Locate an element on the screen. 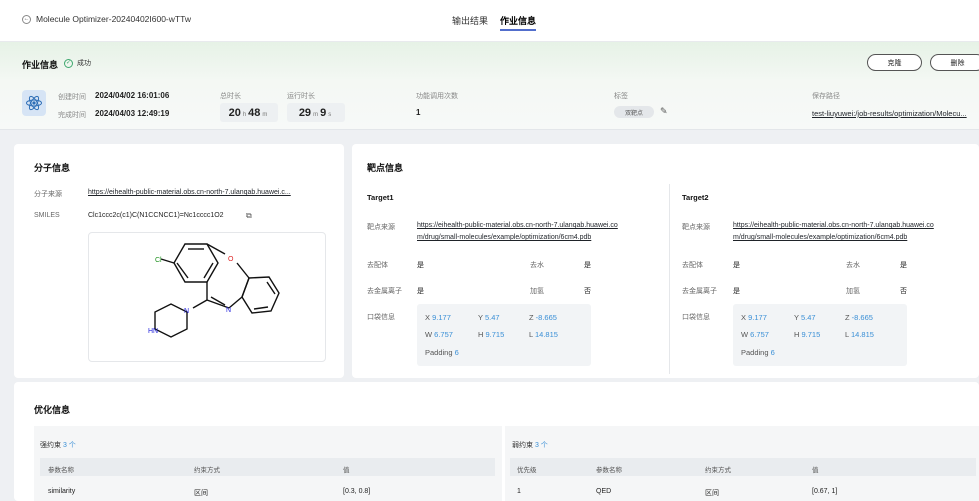 This screenshot has height=501, width=979. clone-button: 克隆 is located at coordinates (894, 62).